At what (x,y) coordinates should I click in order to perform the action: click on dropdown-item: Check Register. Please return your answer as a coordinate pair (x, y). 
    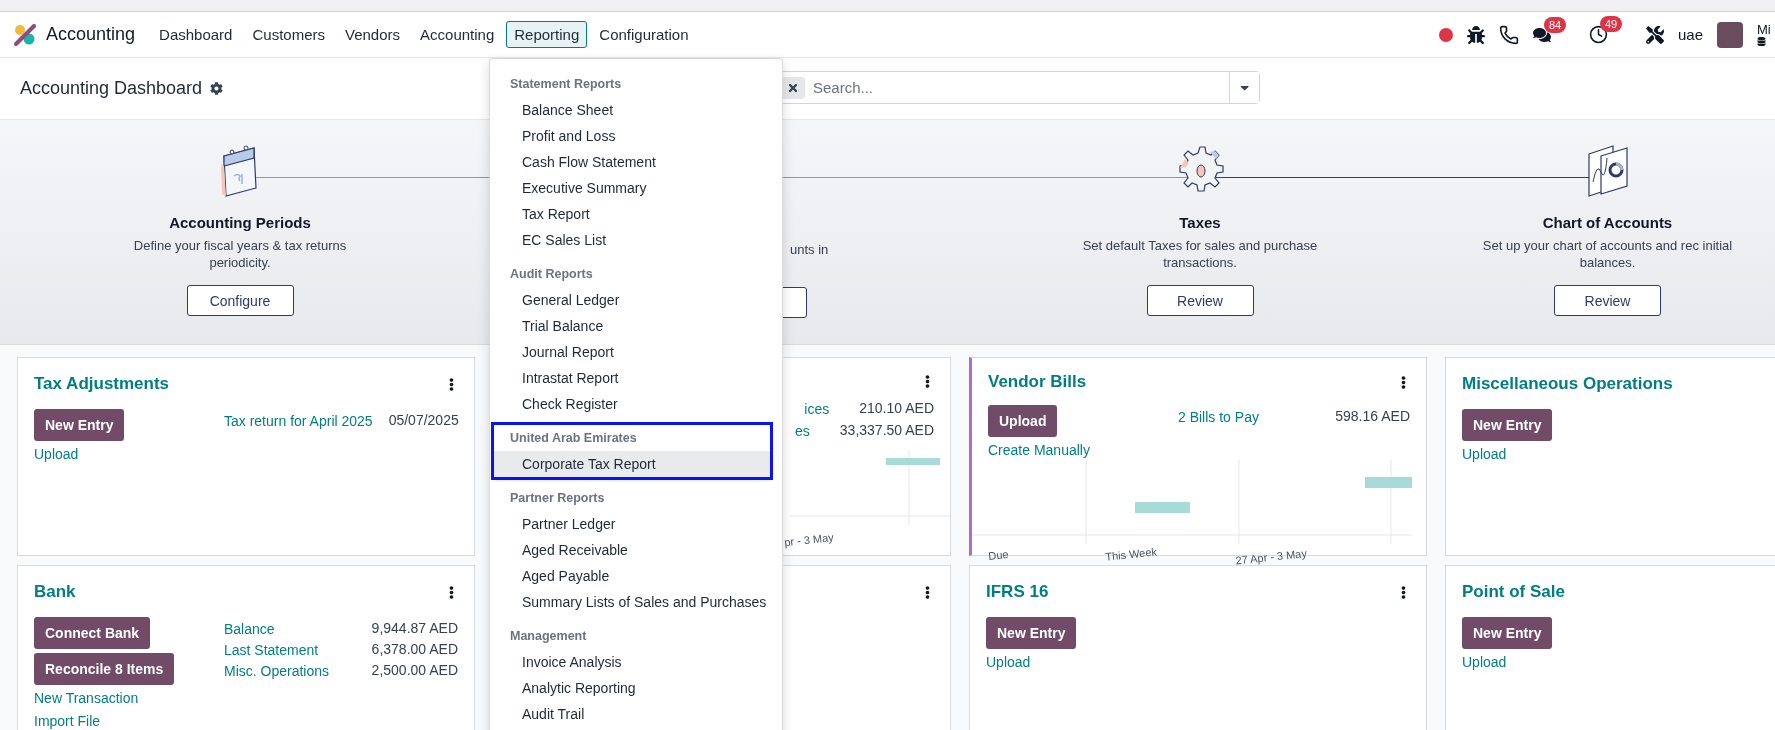
    Looking at the image, I should click on (636, 404).